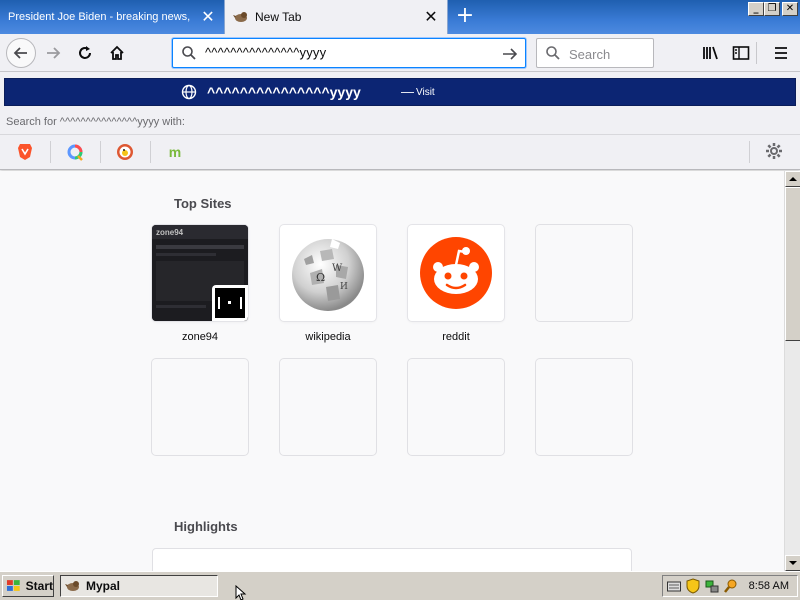 The image size is (800, 600). I want to click on menu-button, so click(781, 53).